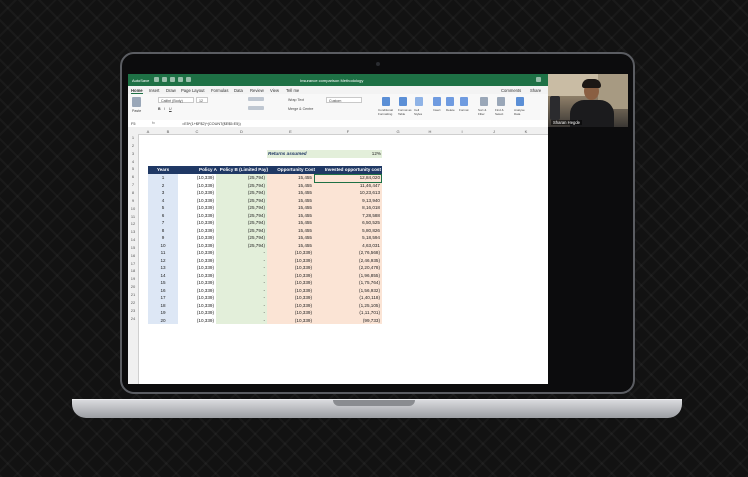 This screenshot has height=477, width=748. I want to click on row-header: 18, so click(133, 270).